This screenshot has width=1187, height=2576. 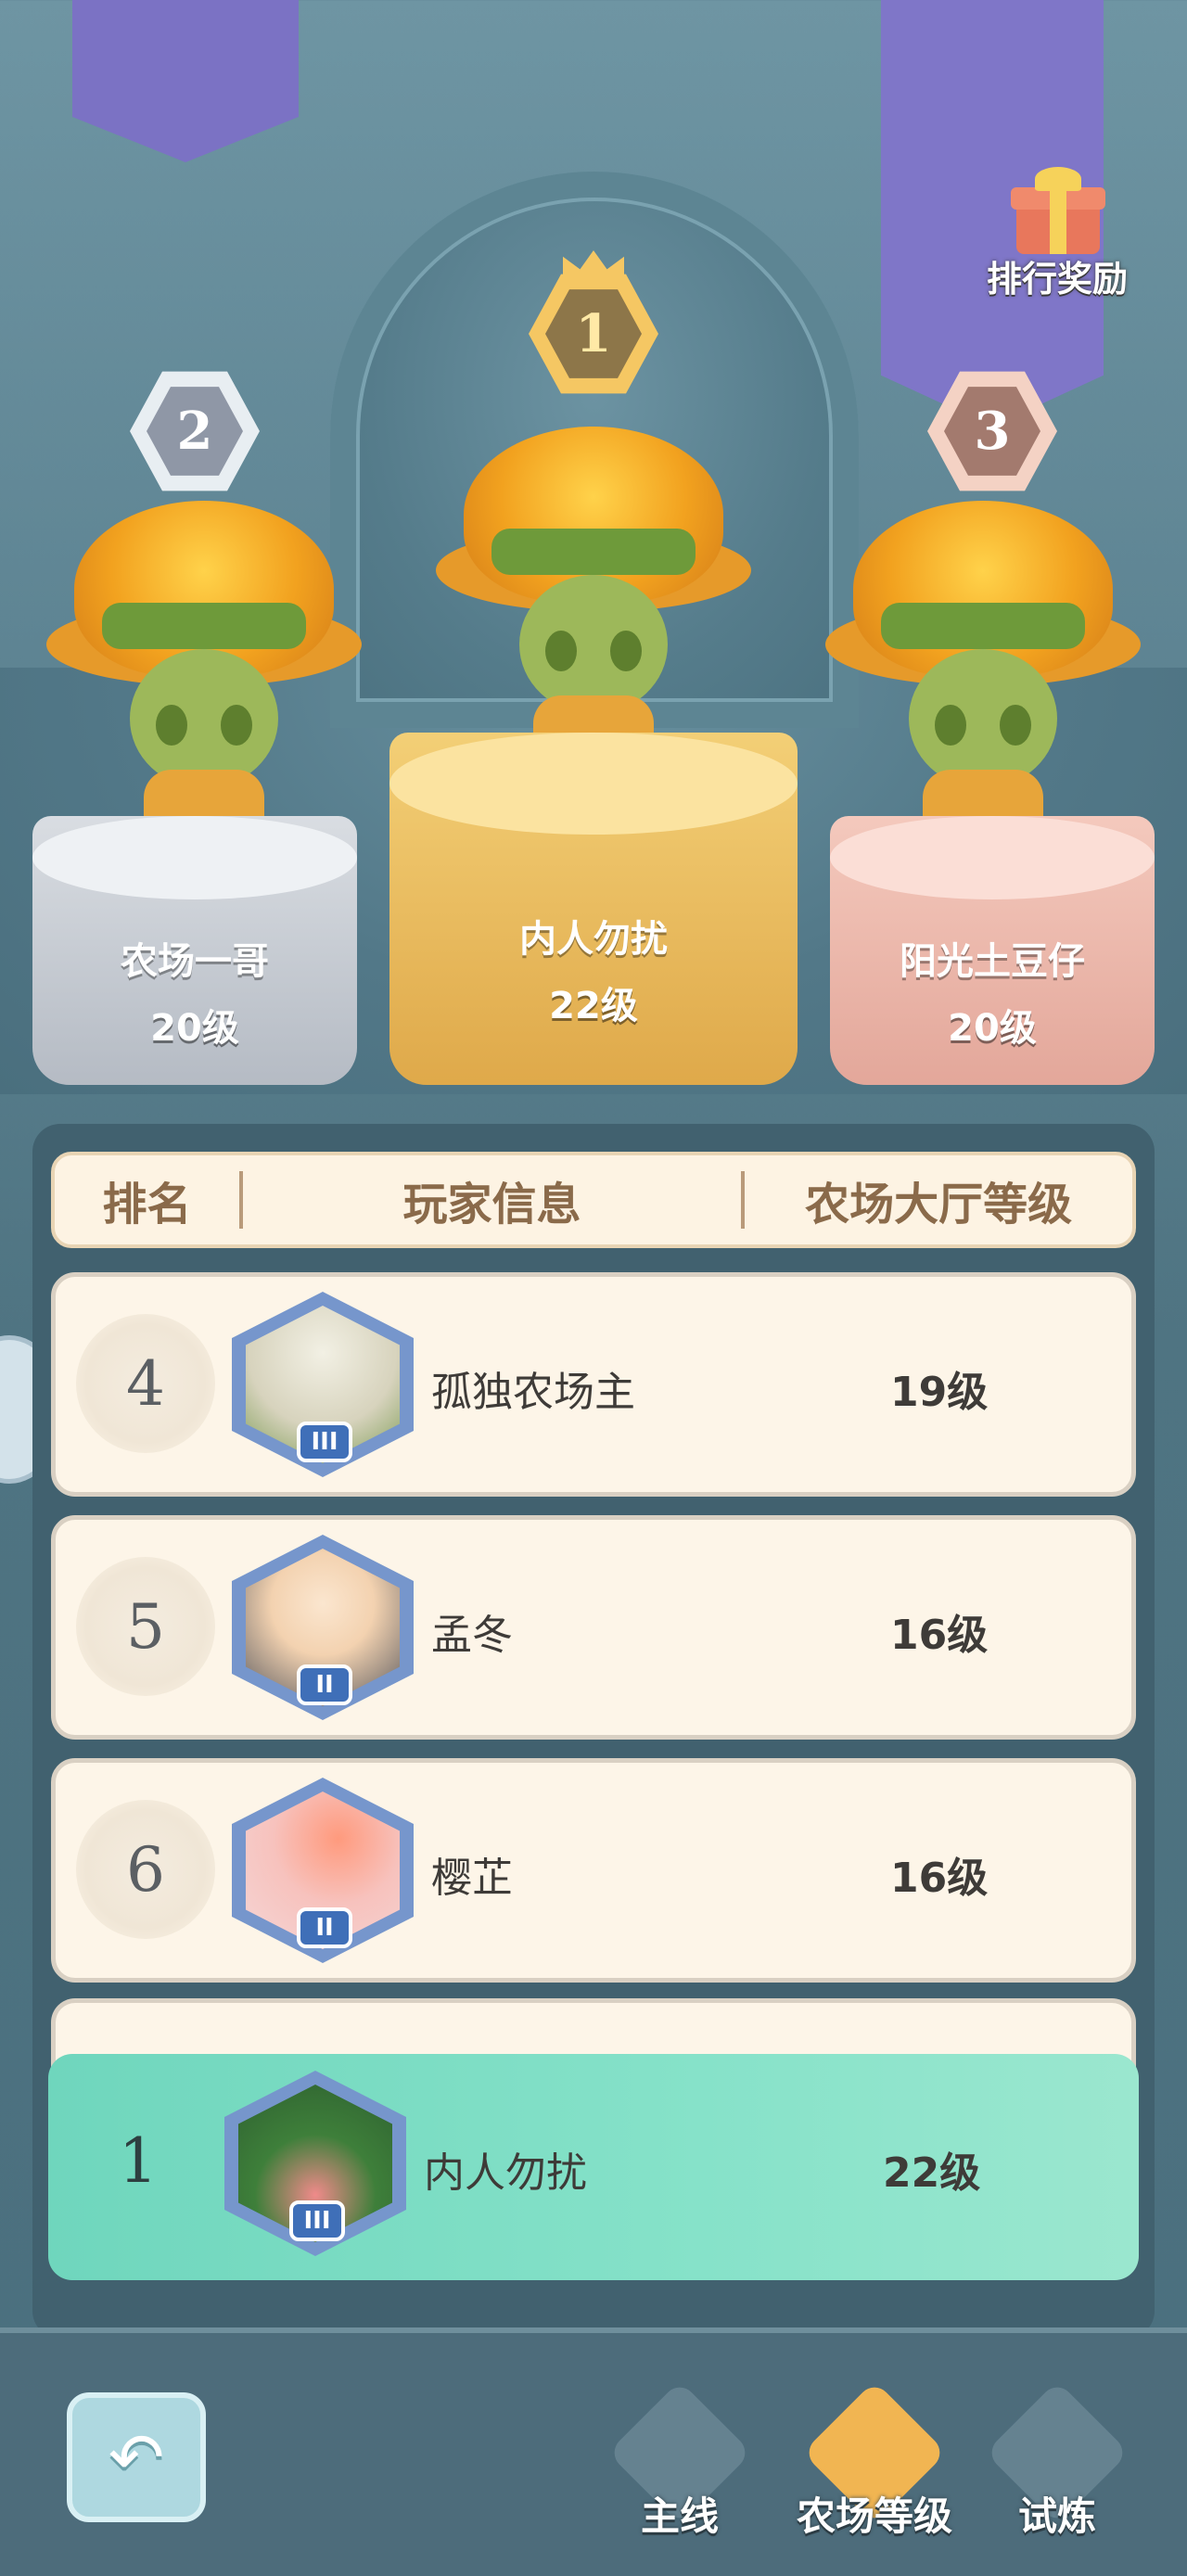 I want to click on row-rank: 5, so click(x=145, y=1626).